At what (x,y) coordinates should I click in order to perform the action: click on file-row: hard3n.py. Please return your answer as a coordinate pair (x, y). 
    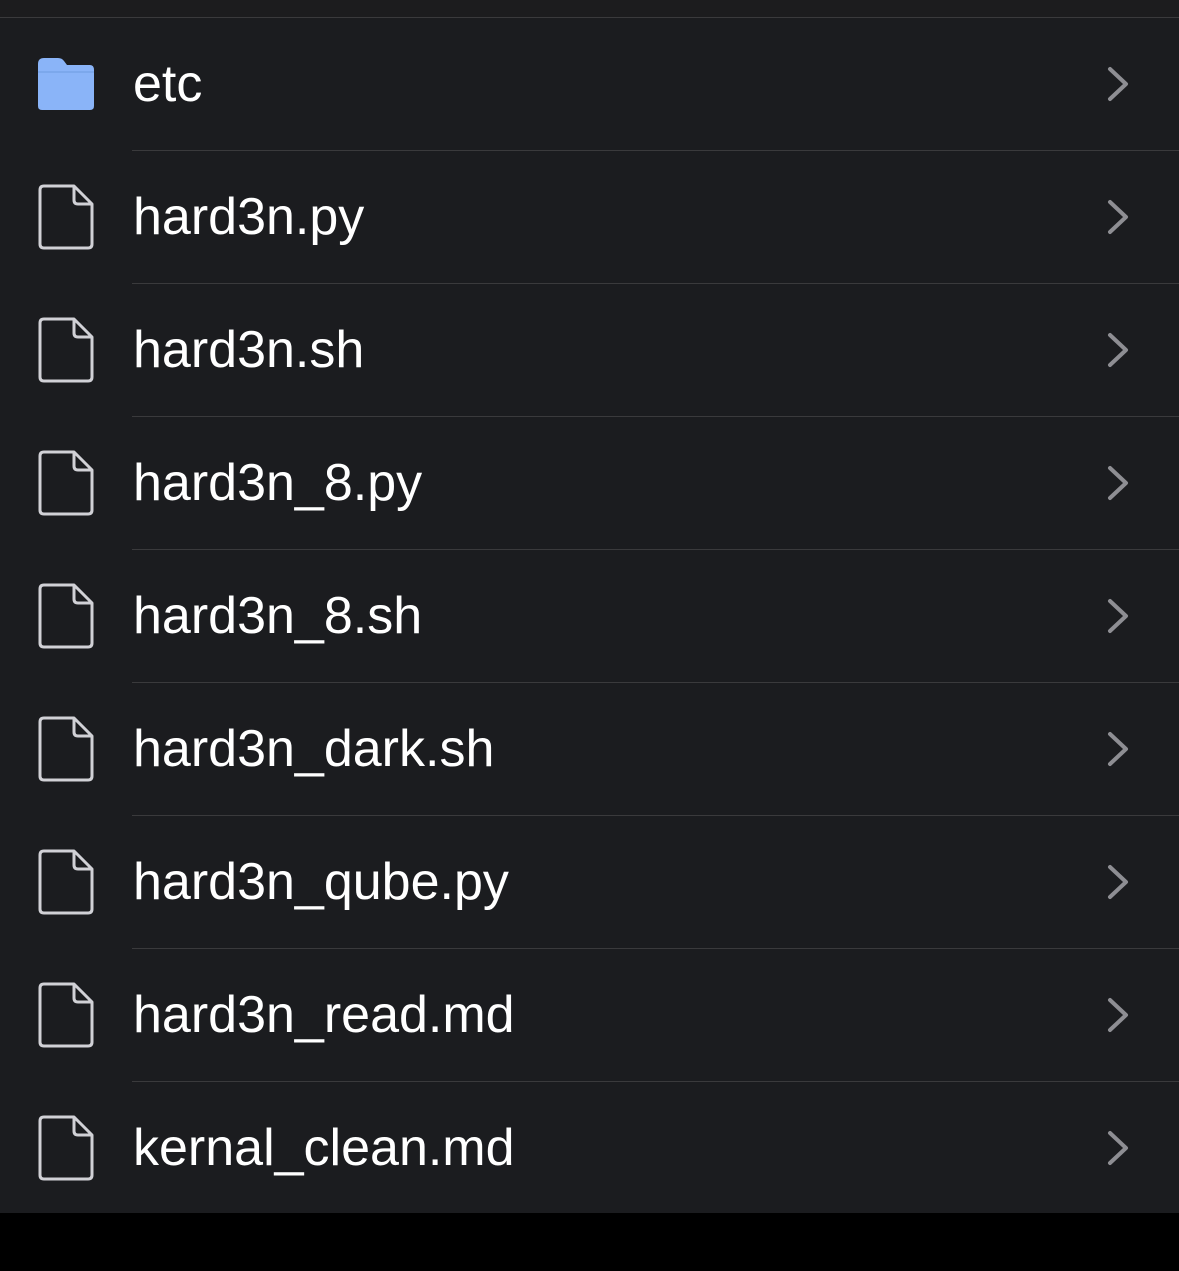
    Looking at the image, I should click on (589, 217).